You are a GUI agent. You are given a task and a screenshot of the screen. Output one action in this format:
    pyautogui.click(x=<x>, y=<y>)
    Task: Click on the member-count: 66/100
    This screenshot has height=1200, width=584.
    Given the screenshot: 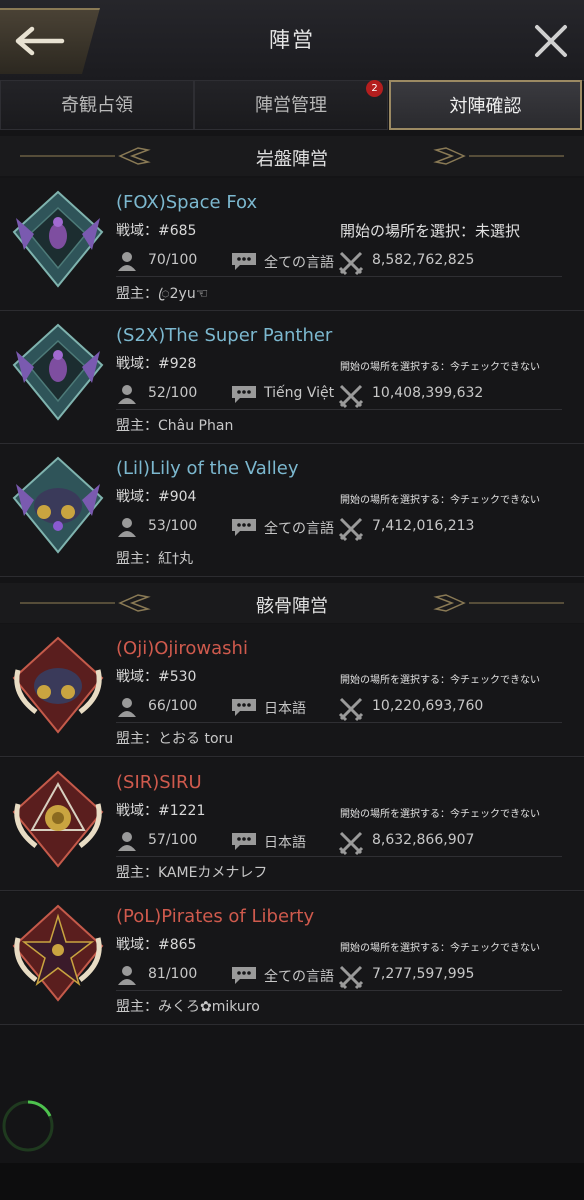 What is the action you would take?
    pyautogui.click(x=173, y=706)
    